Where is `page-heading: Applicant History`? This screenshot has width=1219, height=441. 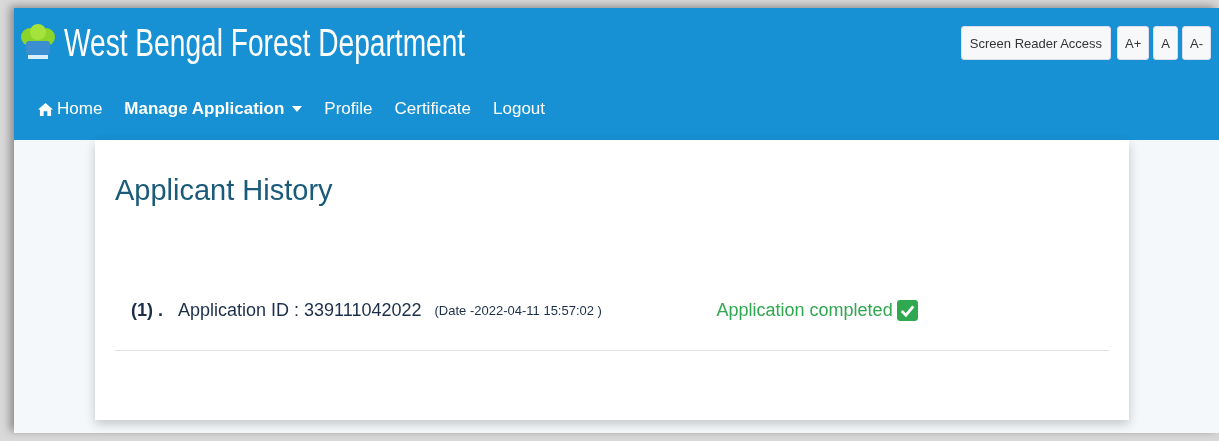 page-heading: Applicant History is located at coordinates (224, 190).